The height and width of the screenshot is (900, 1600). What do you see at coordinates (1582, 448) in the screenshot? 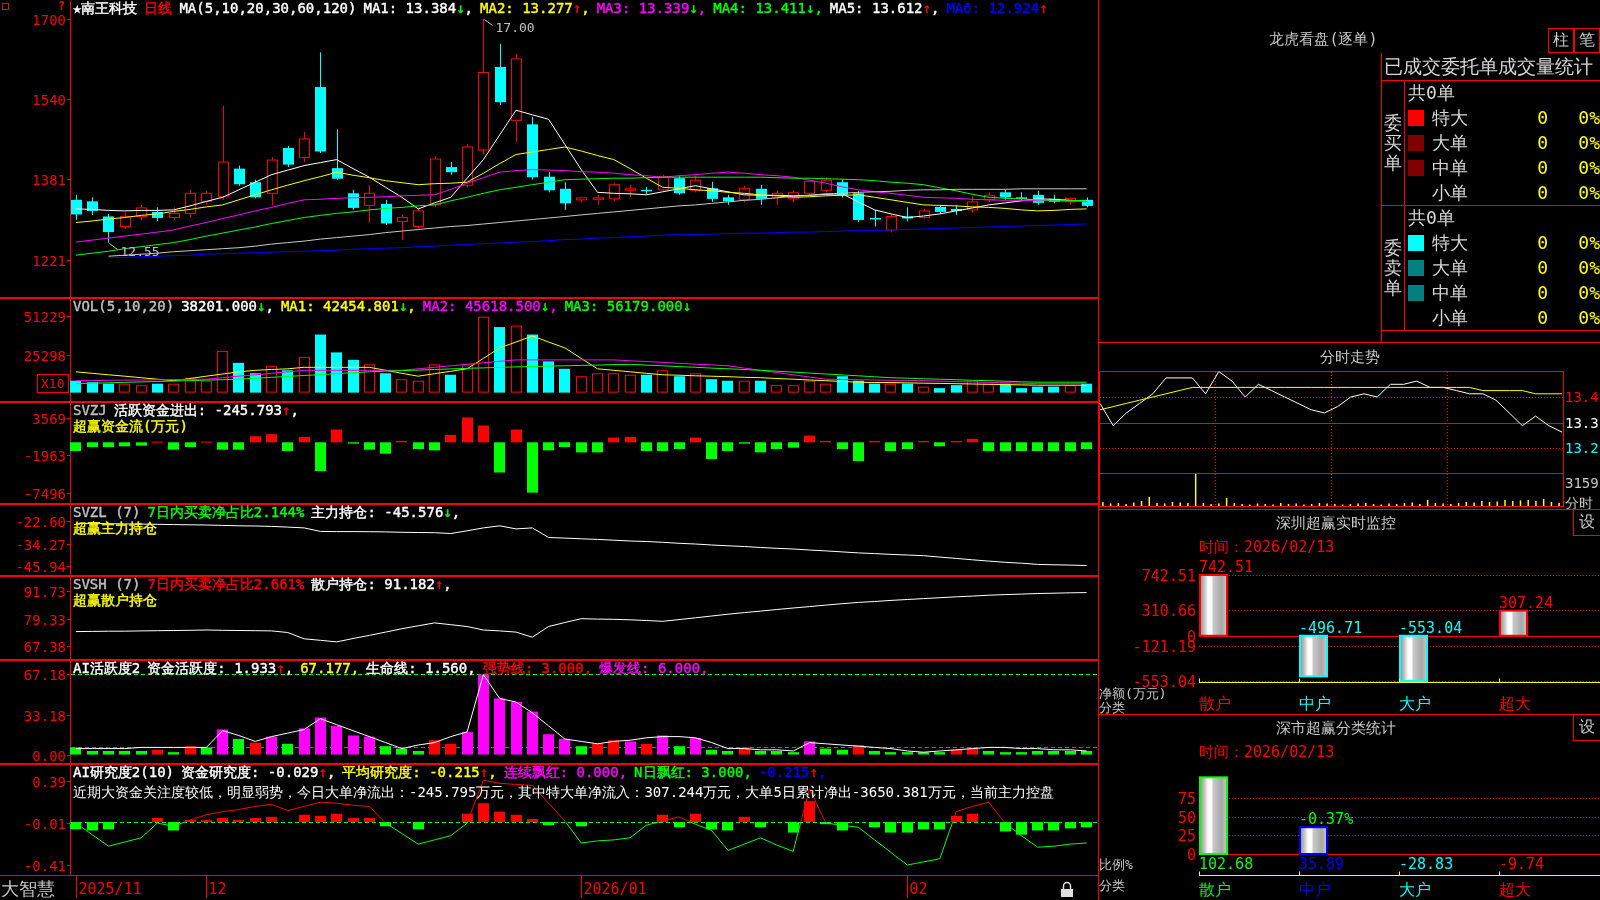
I see `y-tick-label: 13.2` at bounding box center [1582, 448].